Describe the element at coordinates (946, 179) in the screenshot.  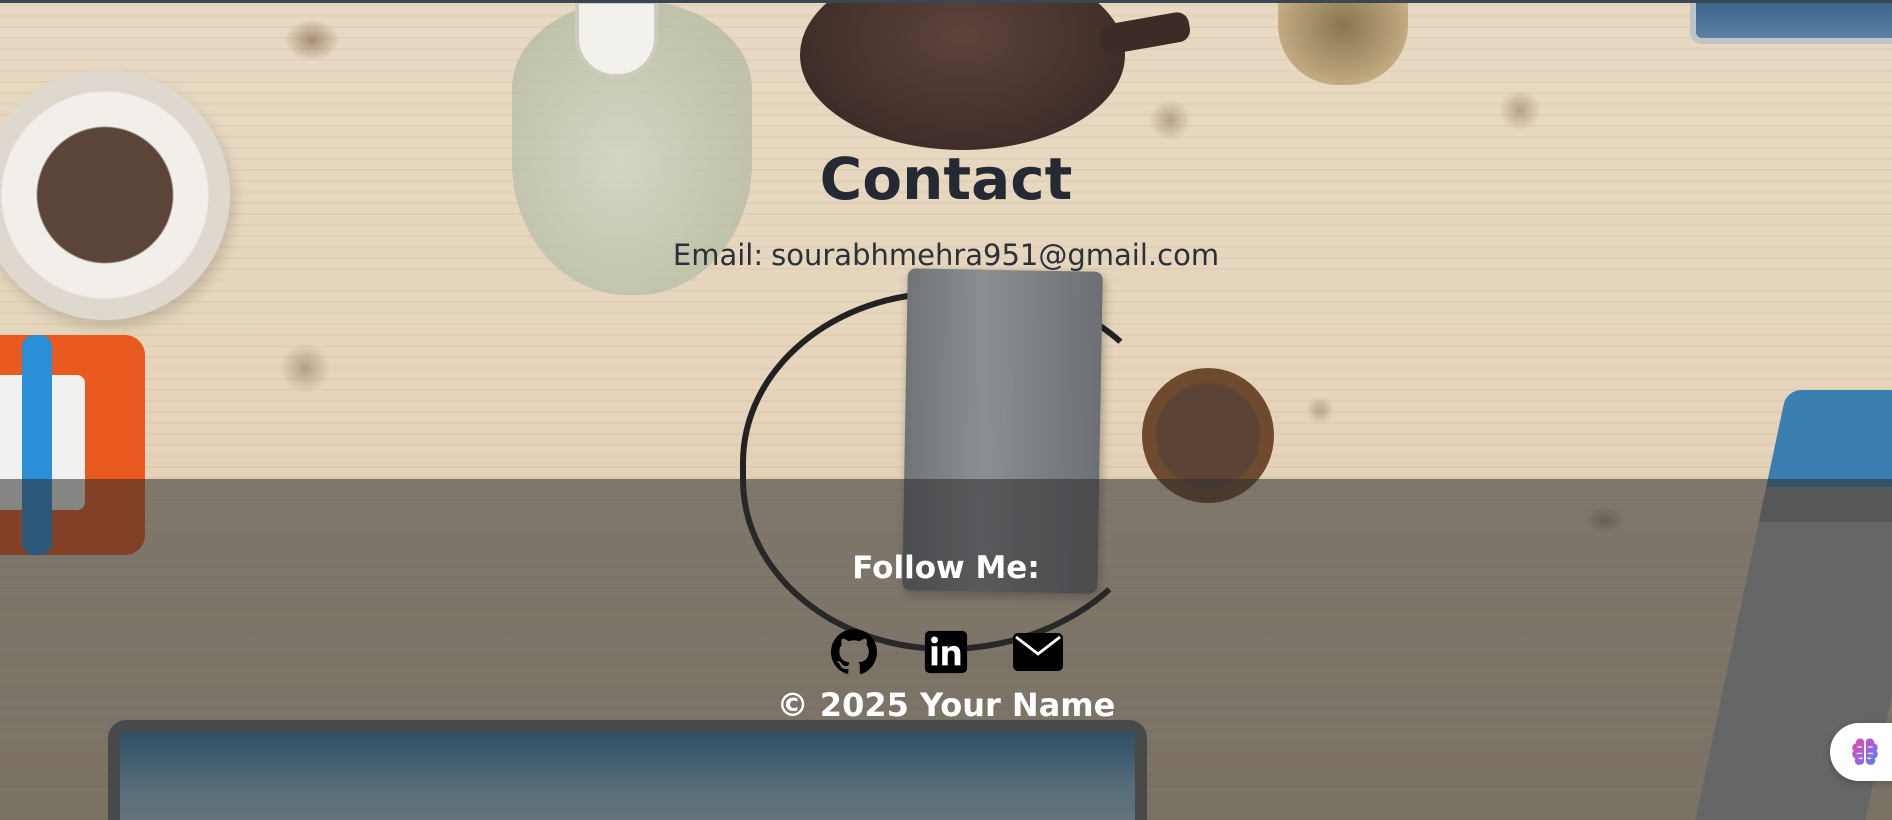
I see `contact-title: Contact` at that location.